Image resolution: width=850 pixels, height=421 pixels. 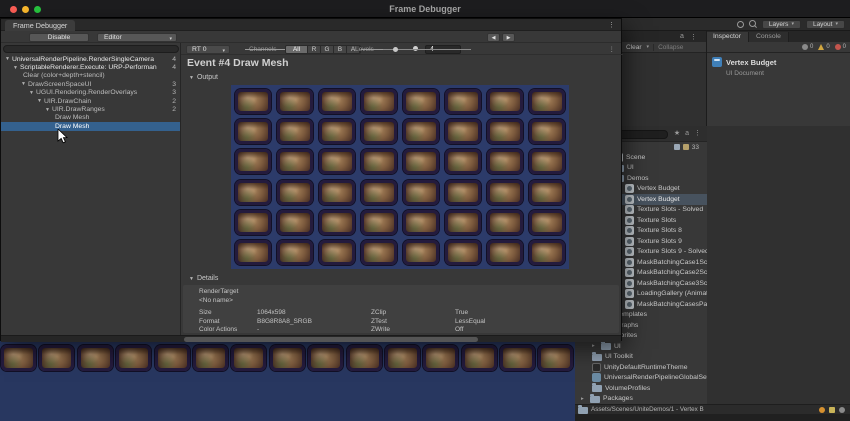 What do you see at coordinates (78, 110) in the screenshot?
I see `event-label: UIR.DrawRanges` at bounding box center [78, 110].